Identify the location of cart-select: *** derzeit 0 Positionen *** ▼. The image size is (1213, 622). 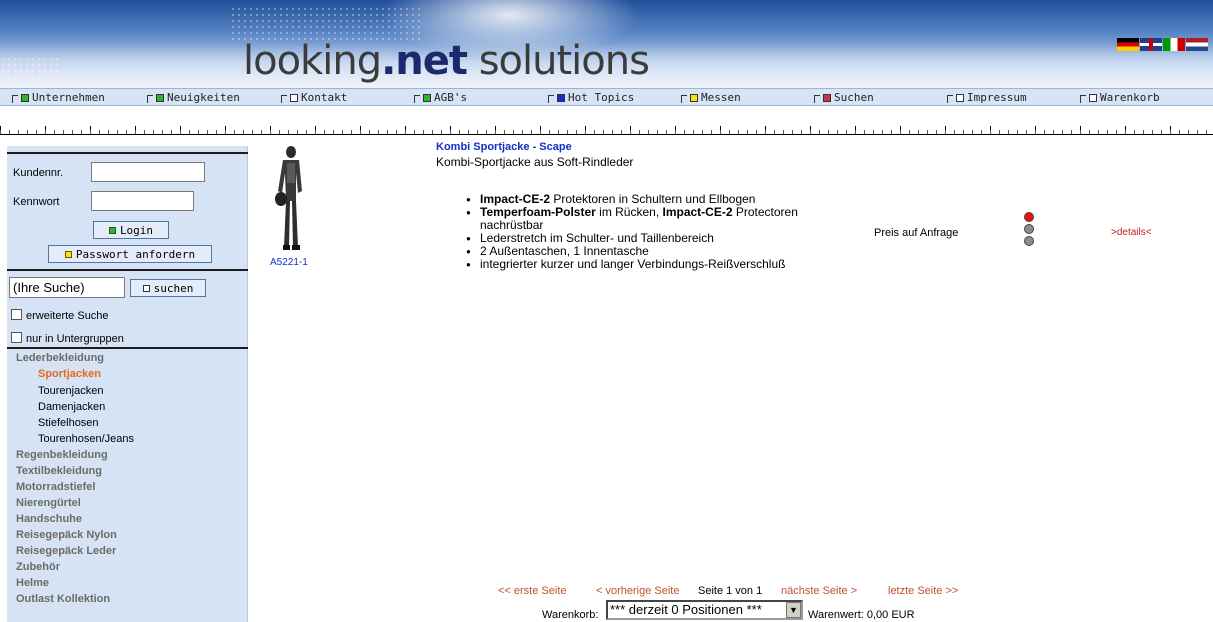
(704, 610).